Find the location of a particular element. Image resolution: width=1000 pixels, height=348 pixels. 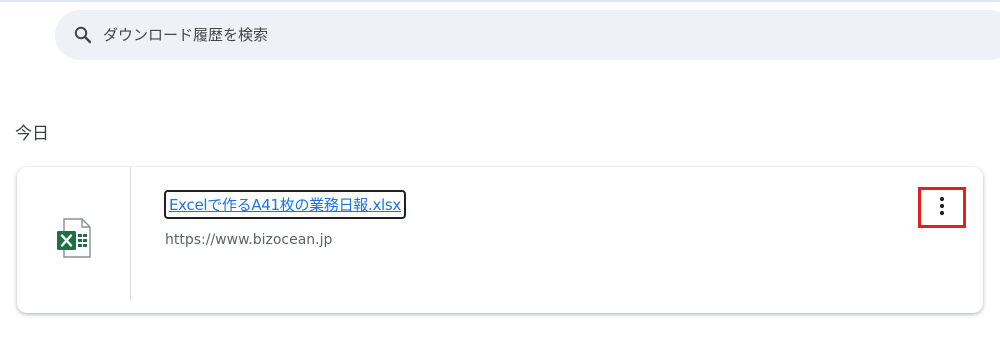

toolbar-divider is located at coordinates (500, 1).